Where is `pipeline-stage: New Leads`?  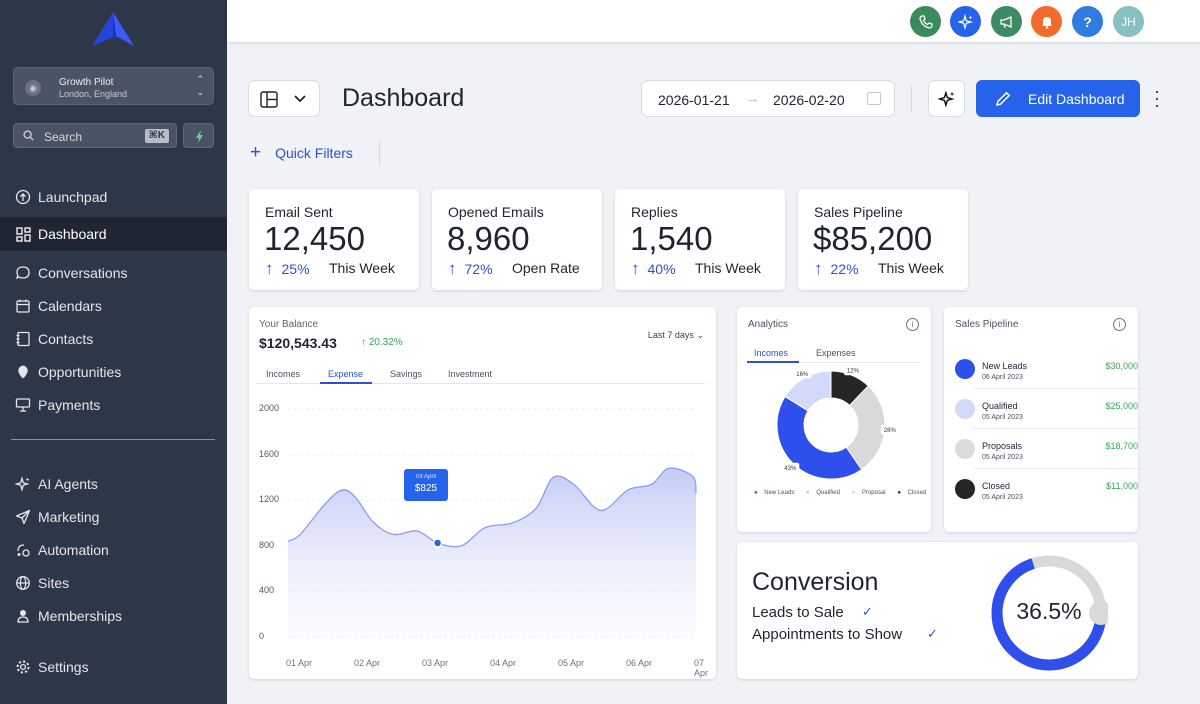
pipeline-stage: New Leads is located at coordinates (1005, 366).